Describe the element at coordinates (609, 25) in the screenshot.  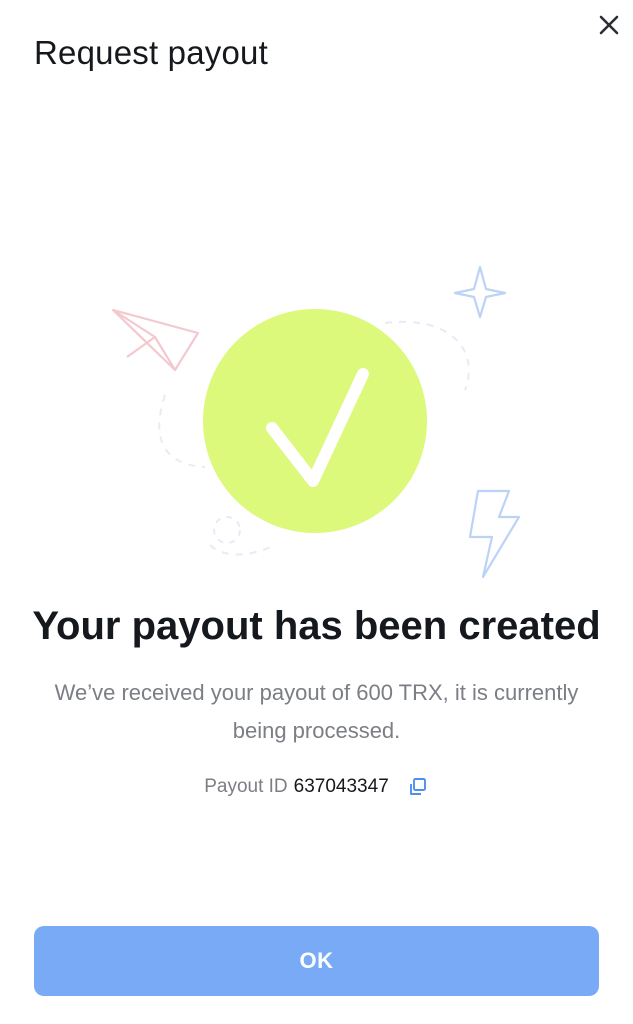
I see `close-icon` at that location.